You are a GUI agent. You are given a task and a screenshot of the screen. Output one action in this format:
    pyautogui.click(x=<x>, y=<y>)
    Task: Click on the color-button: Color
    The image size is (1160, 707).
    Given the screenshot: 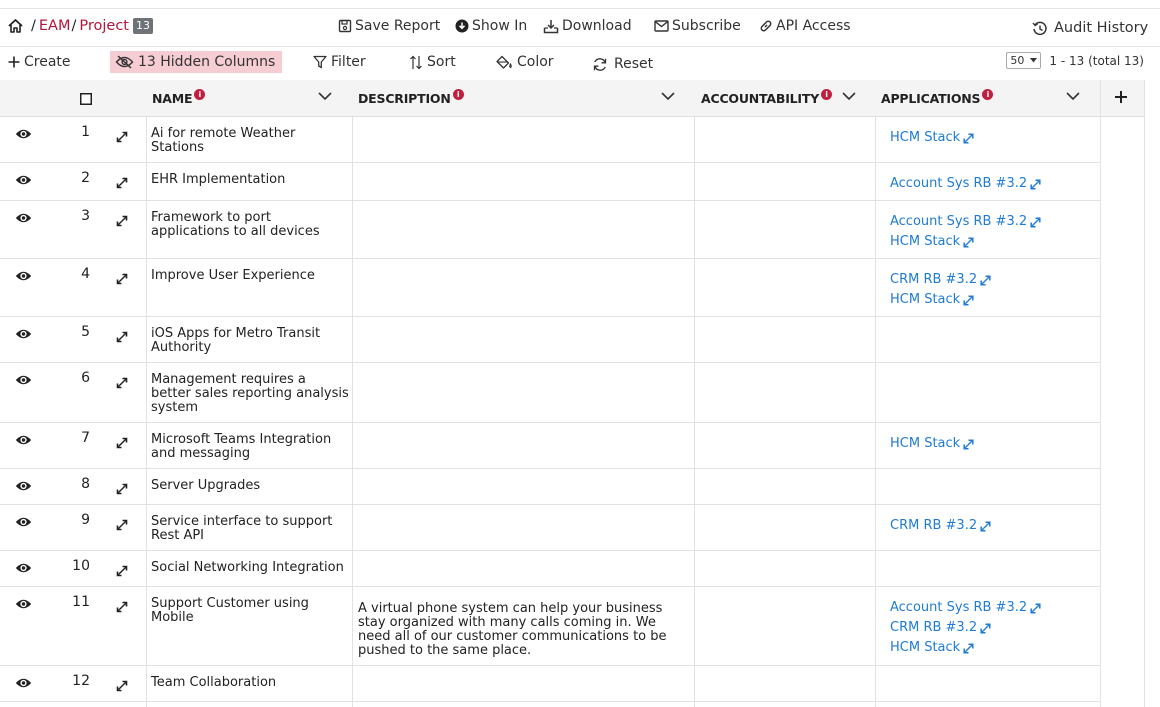 What is the action you would take?
    pyautogui.click(x=525, y=62)
    